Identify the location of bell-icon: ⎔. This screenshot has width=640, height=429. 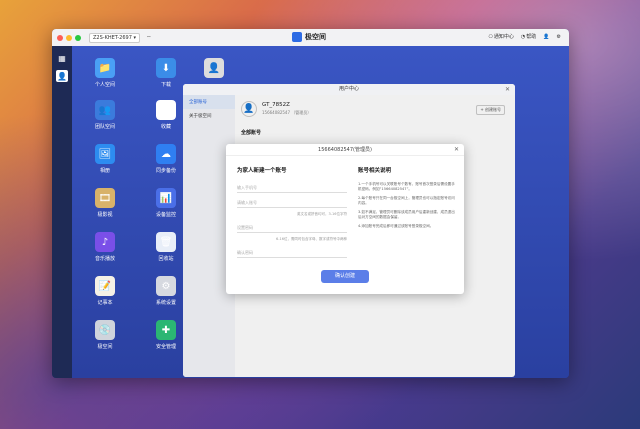
(490, 36).